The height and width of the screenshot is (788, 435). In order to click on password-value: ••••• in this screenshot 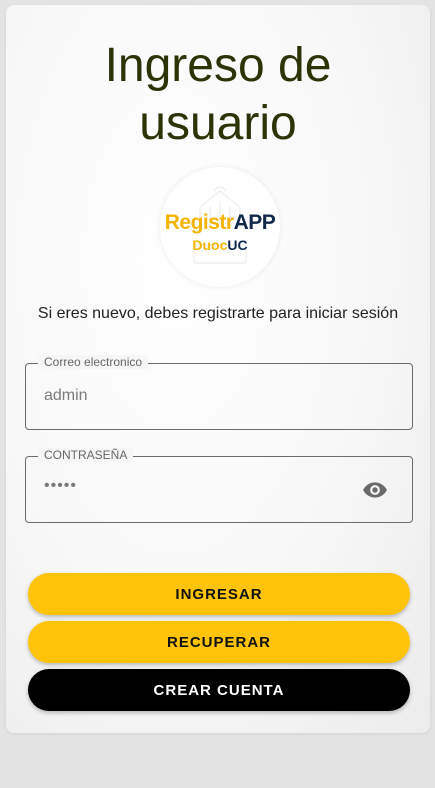, I will do `click(60, 486)`.